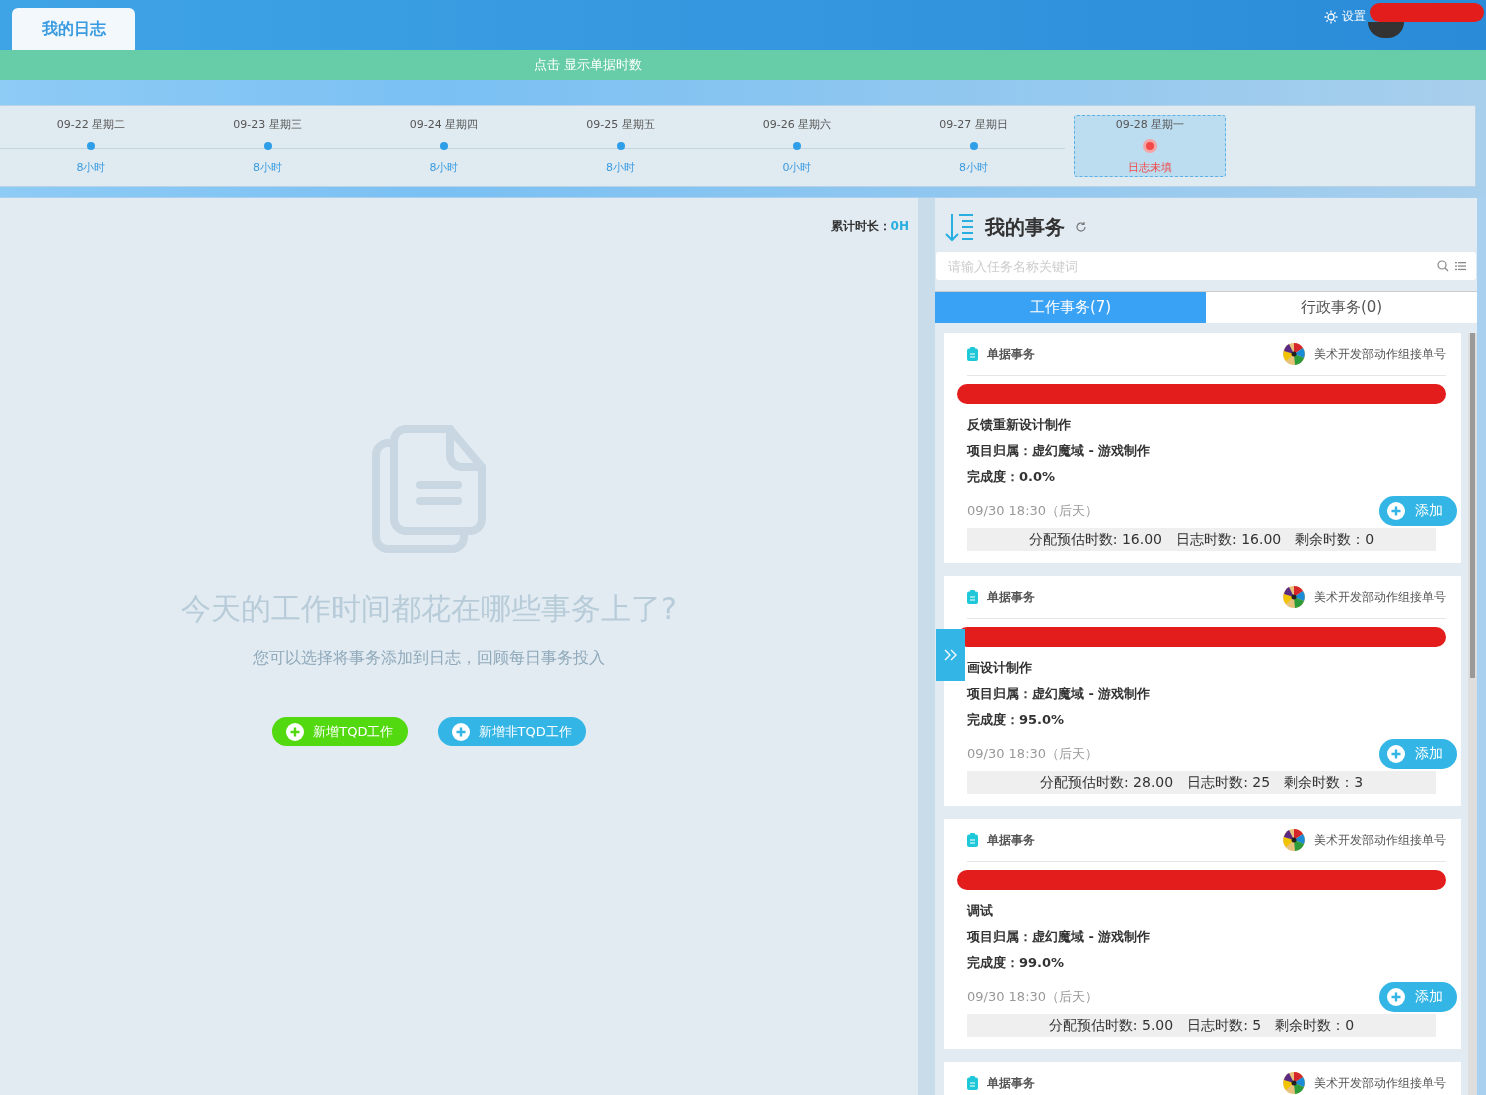 This screenshot has width=1486, height=1095. Describe the element at coordinates (1229, 539) in the screenshot. I see `logged-label: 日志时数: 16.00` at that location.